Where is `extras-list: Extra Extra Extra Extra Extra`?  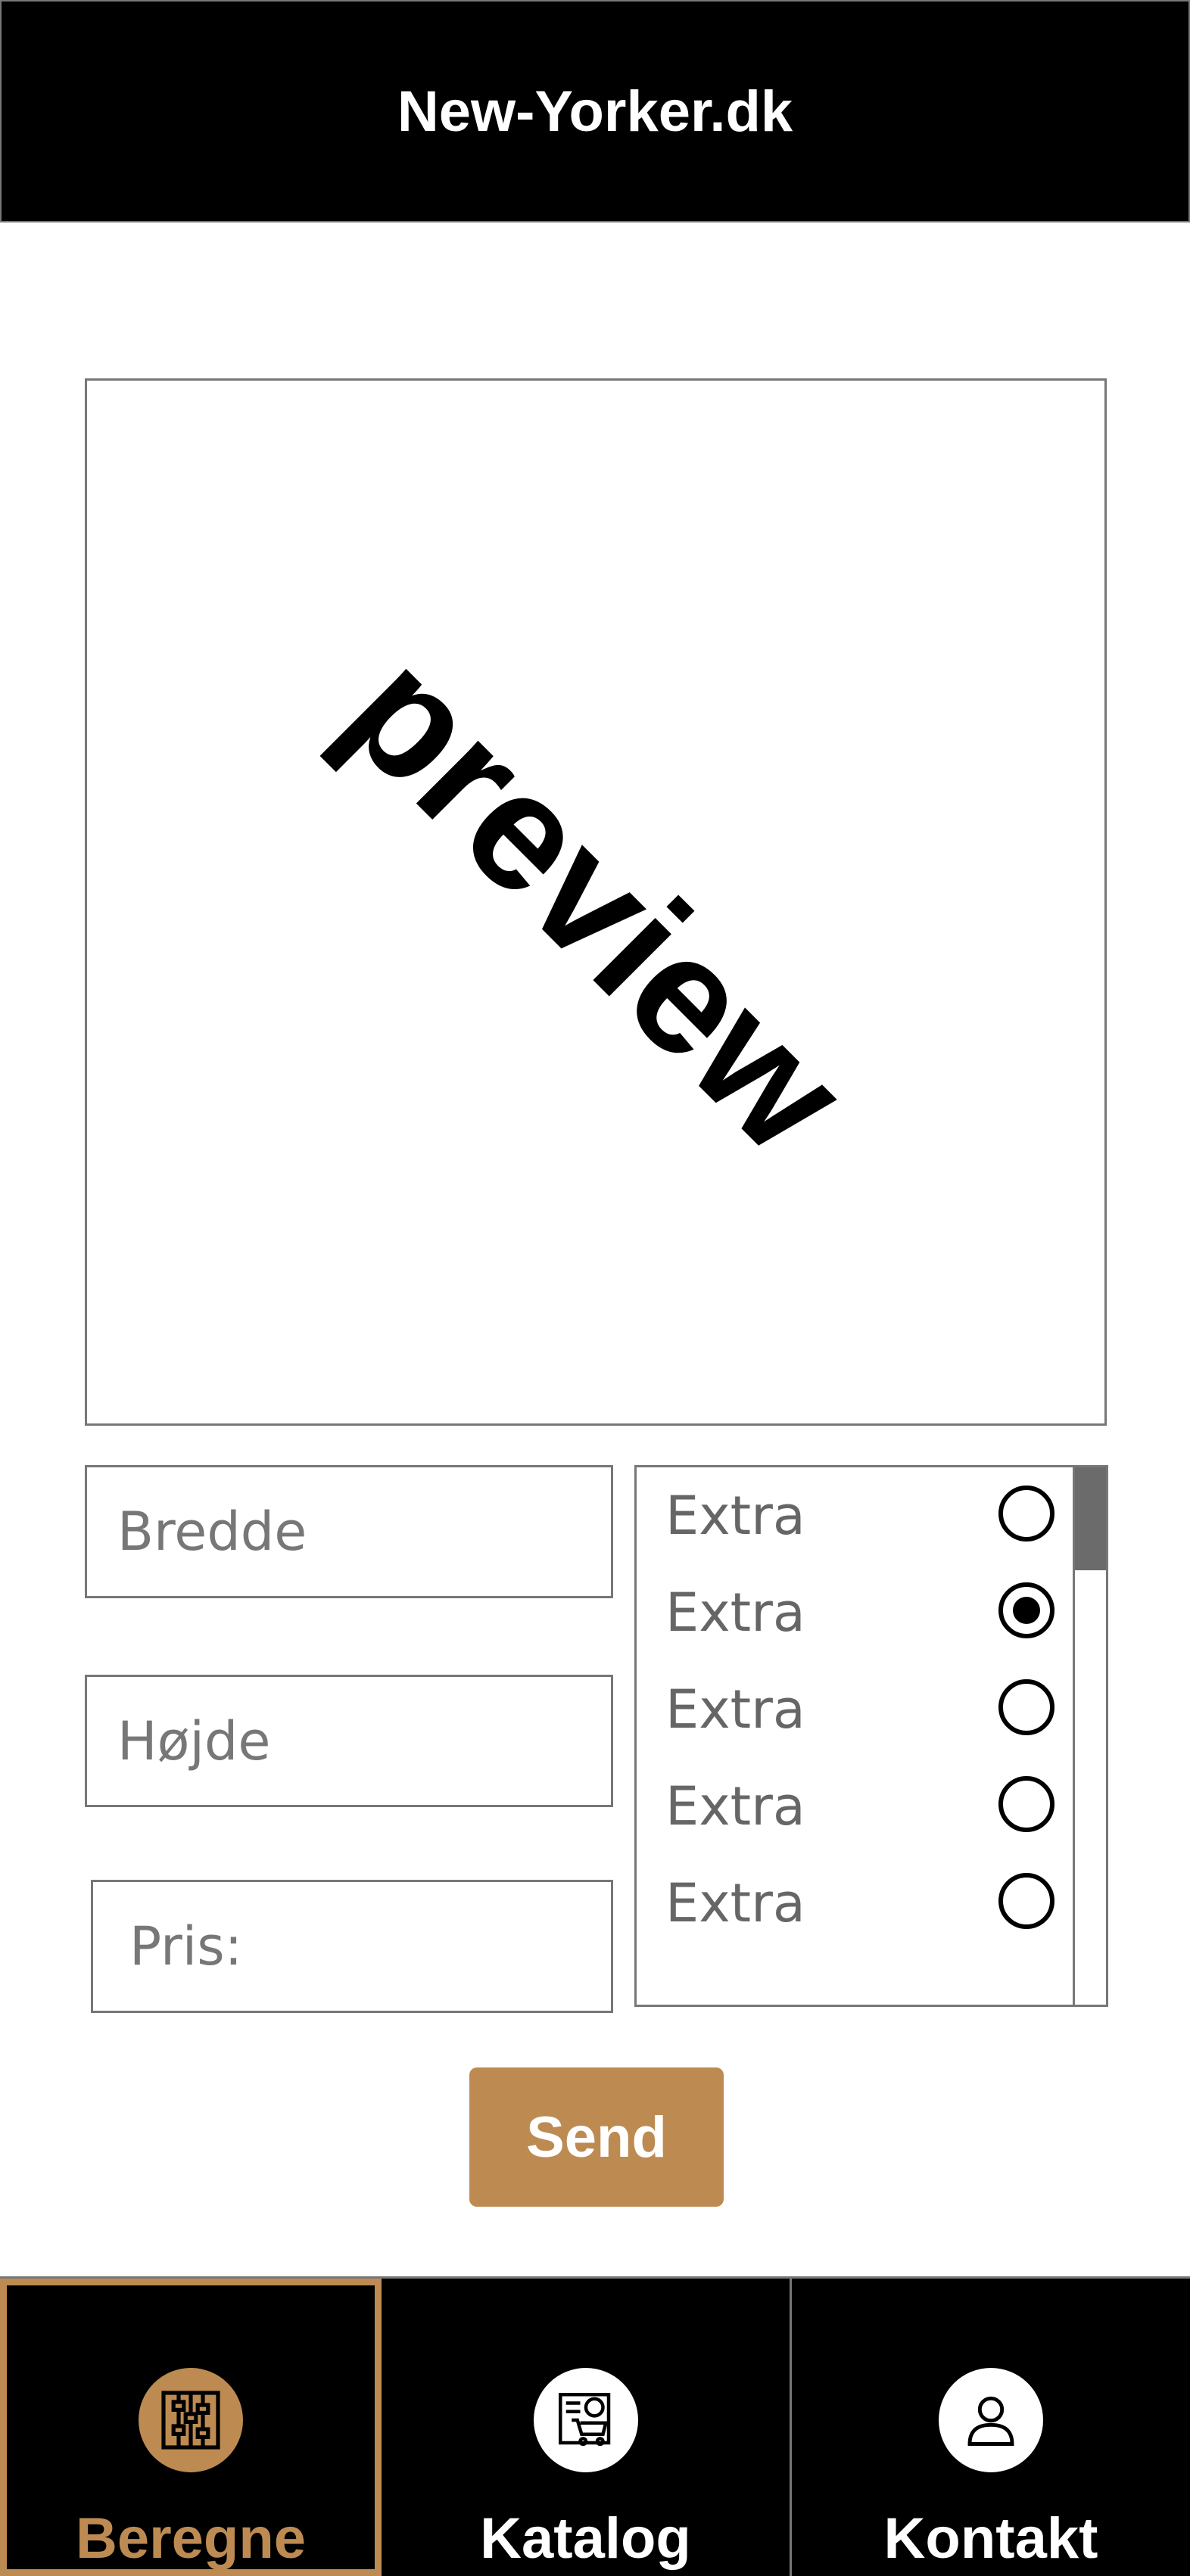
extras-list: Extra Extra Extra Extra Extra is located at coordinates (871, 1736).